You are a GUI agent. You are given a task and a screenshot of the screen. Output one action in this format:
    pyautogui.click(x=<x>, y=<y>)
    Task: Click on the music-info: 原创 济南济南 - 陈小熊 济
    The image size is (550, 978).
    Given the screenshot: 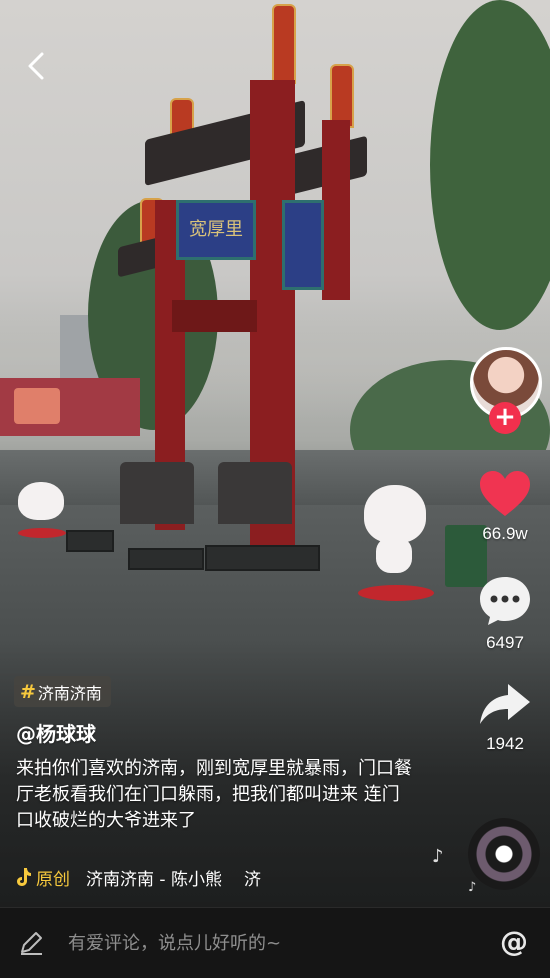 What is the action you would take?
    pyautogui.click(x=166, y=877)
    